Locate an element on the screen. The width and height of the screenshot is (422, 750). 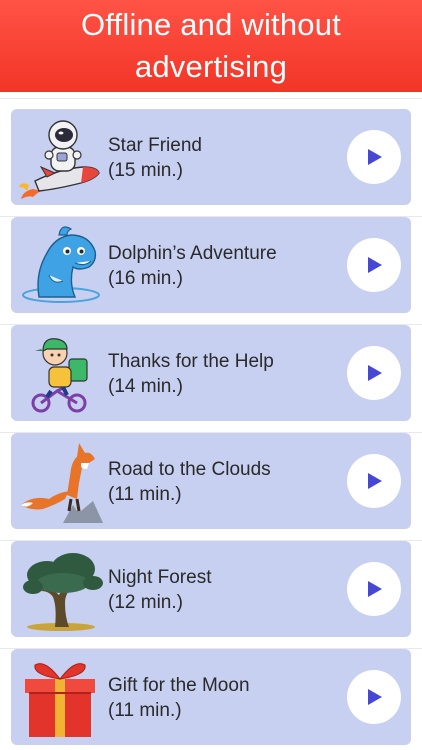
story-duration: (15 min.) is located at coordinates (145, 170).